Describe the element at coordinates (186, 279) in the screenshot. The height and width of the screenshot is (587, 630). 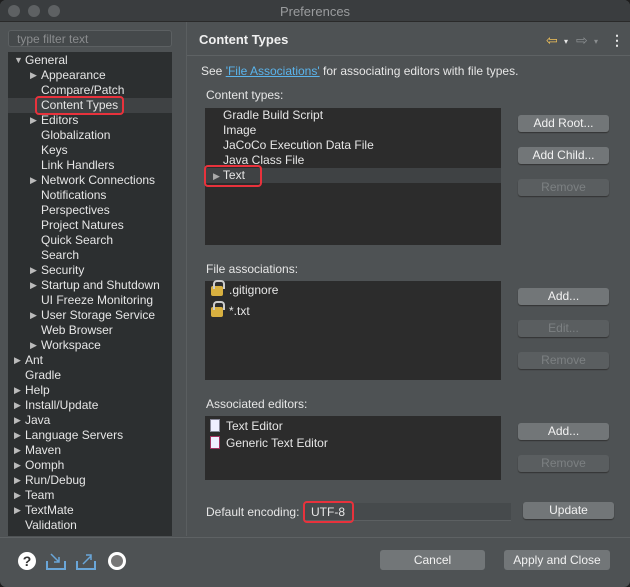
I see `pane-divider` at that location.